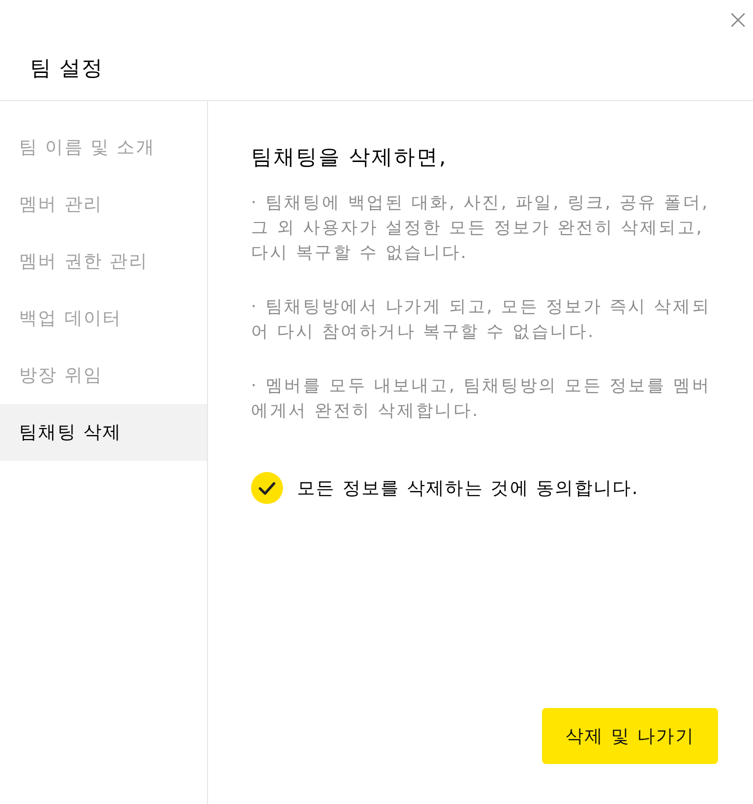 The width and height of the screenshot is (753, 804). I want to click on section-heading: 팀채팅을 삭제하면,, so click(349, 157).